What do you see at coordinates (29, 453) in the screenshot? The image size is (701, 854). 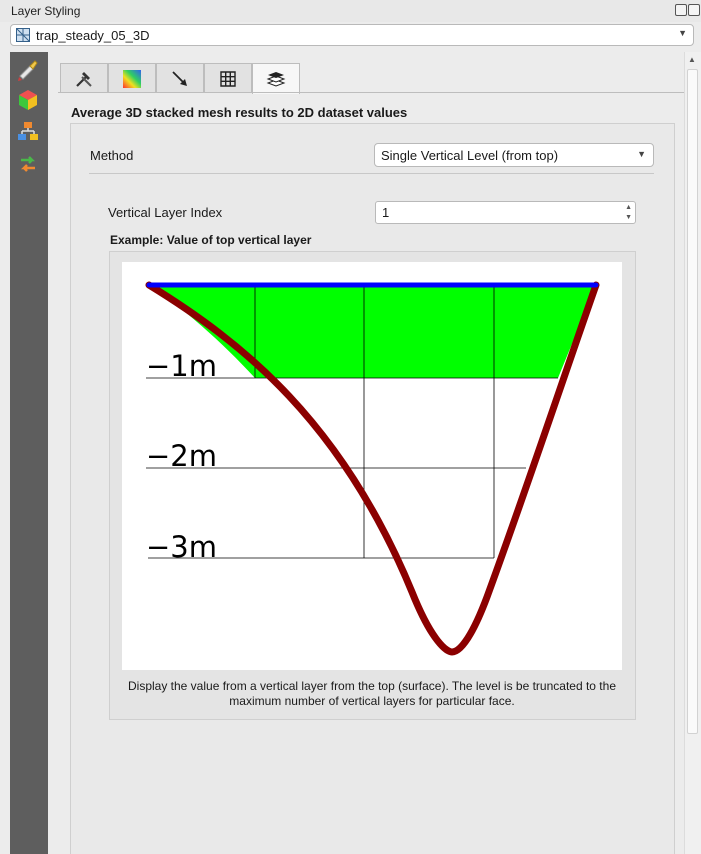 I see `sidebar` at bounding box center [29, 453].